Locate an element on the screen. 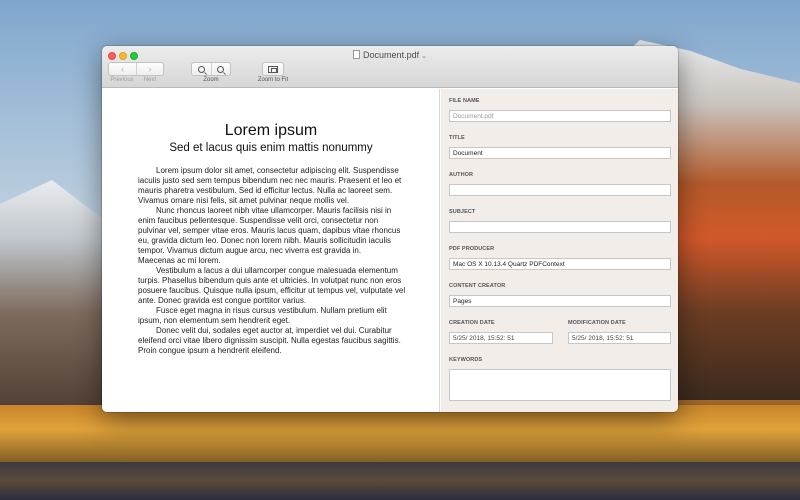 This screenshot has height=500, width=800. chevron-down-icon: ⌄ is located at coordinates (424, 56).